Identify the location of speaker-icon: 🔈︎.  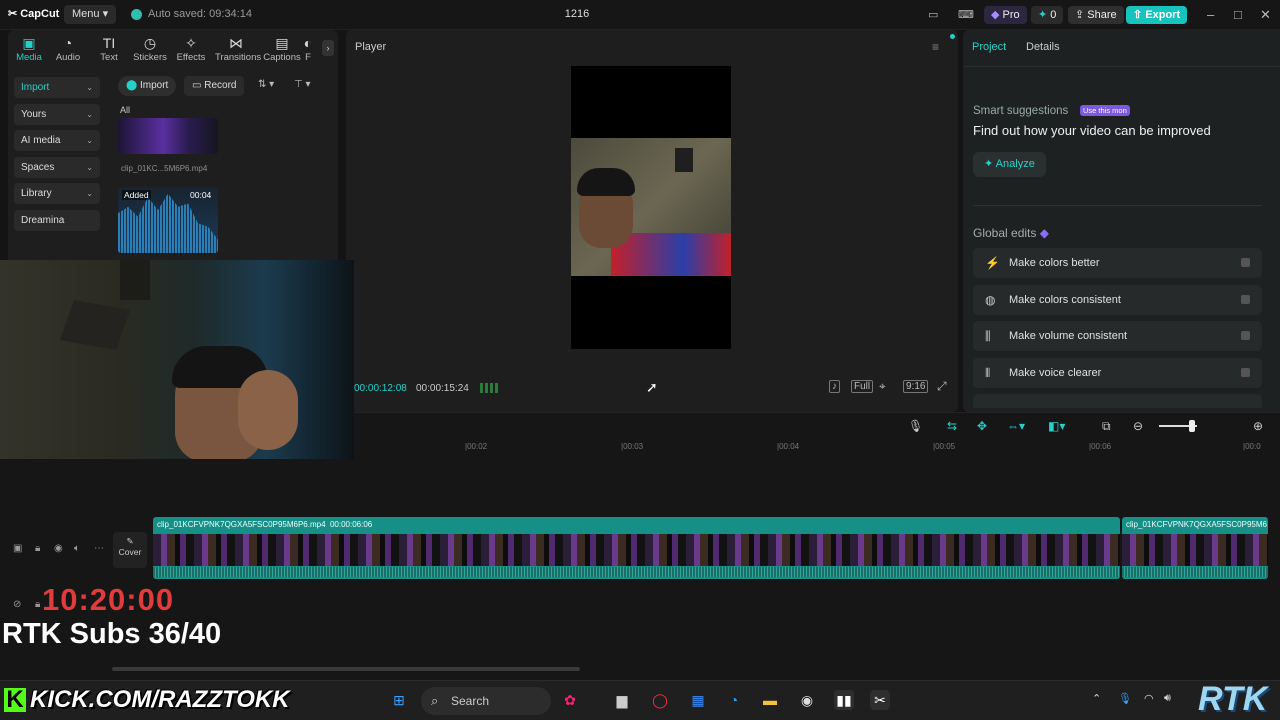
(77, 548).